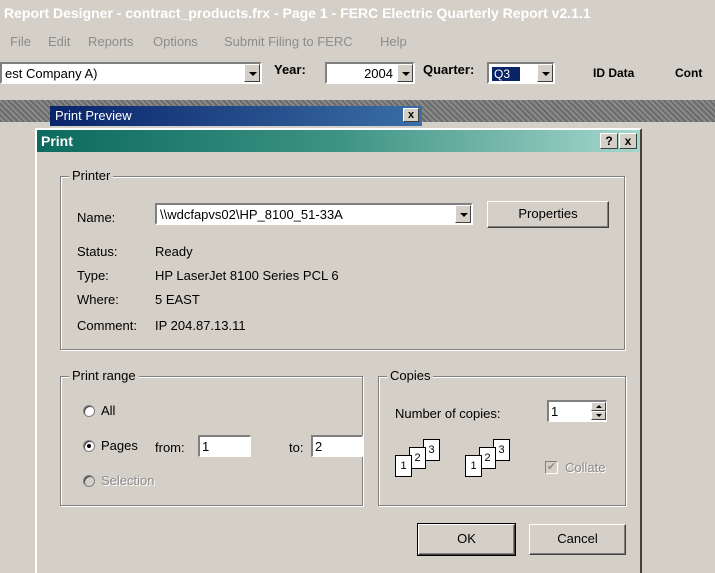 Image resolution: width=715 pixels, height=573 pixels. I want to click on radio-selected-dot, so click(89, 446).